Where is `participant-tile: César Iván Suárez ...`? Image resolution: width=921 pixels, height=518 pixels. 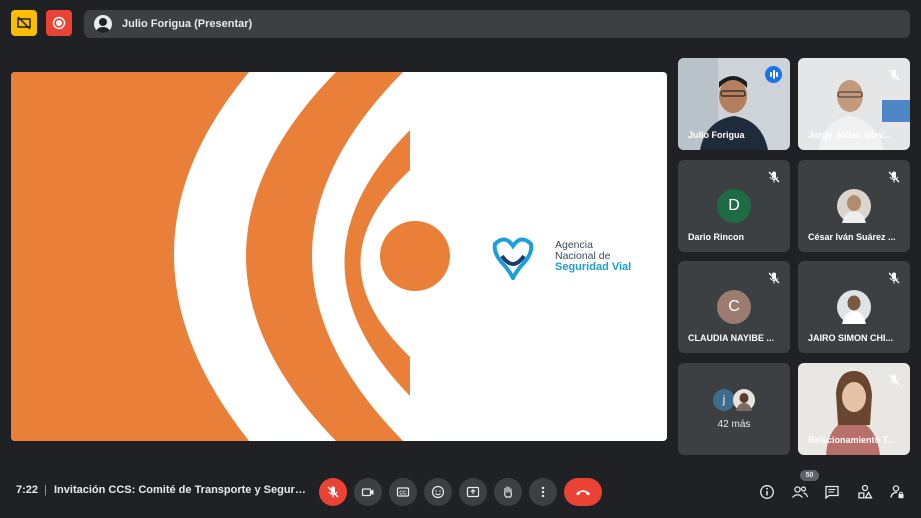
participant-tile: César Iván Suárez ... is located at coordinates (854, 206).